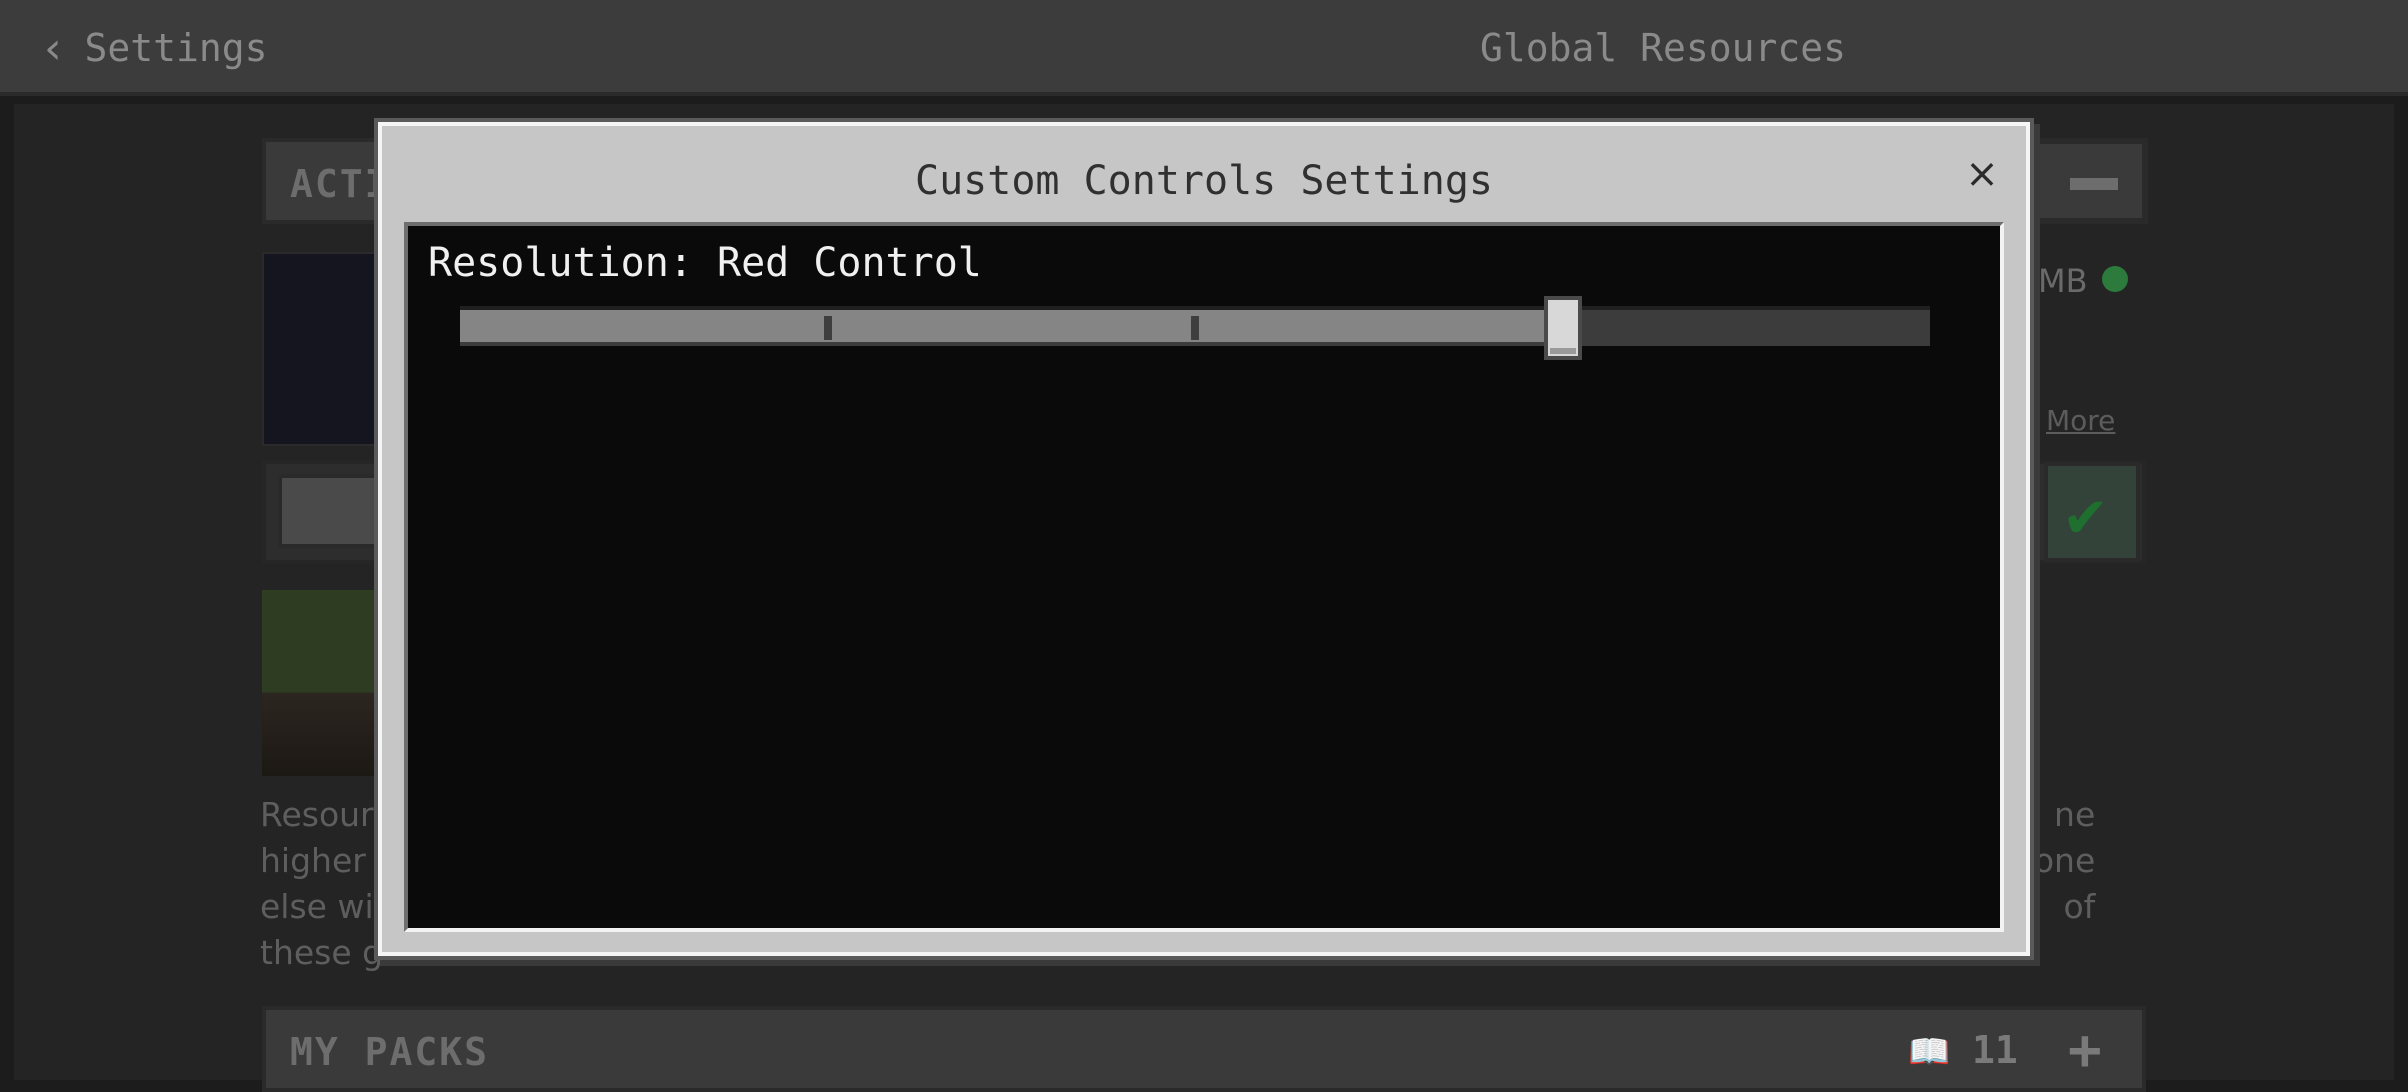 This screenshot has height=1092, width=2408. Describe the element at coordinates (322, 883) in the screenshot. I see `description-text-left: Resour higher else wi these g` at that location.